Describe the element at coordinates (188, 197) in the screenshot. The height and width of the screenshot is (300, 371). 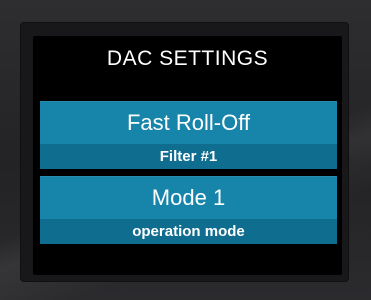
I see `mode-value: Mode 1` at that location.